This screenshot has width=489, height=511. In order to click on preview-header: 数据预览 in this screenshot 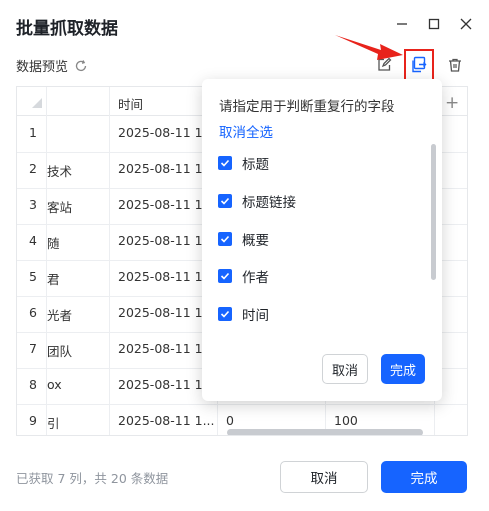, I will do `click(52, 65)`.